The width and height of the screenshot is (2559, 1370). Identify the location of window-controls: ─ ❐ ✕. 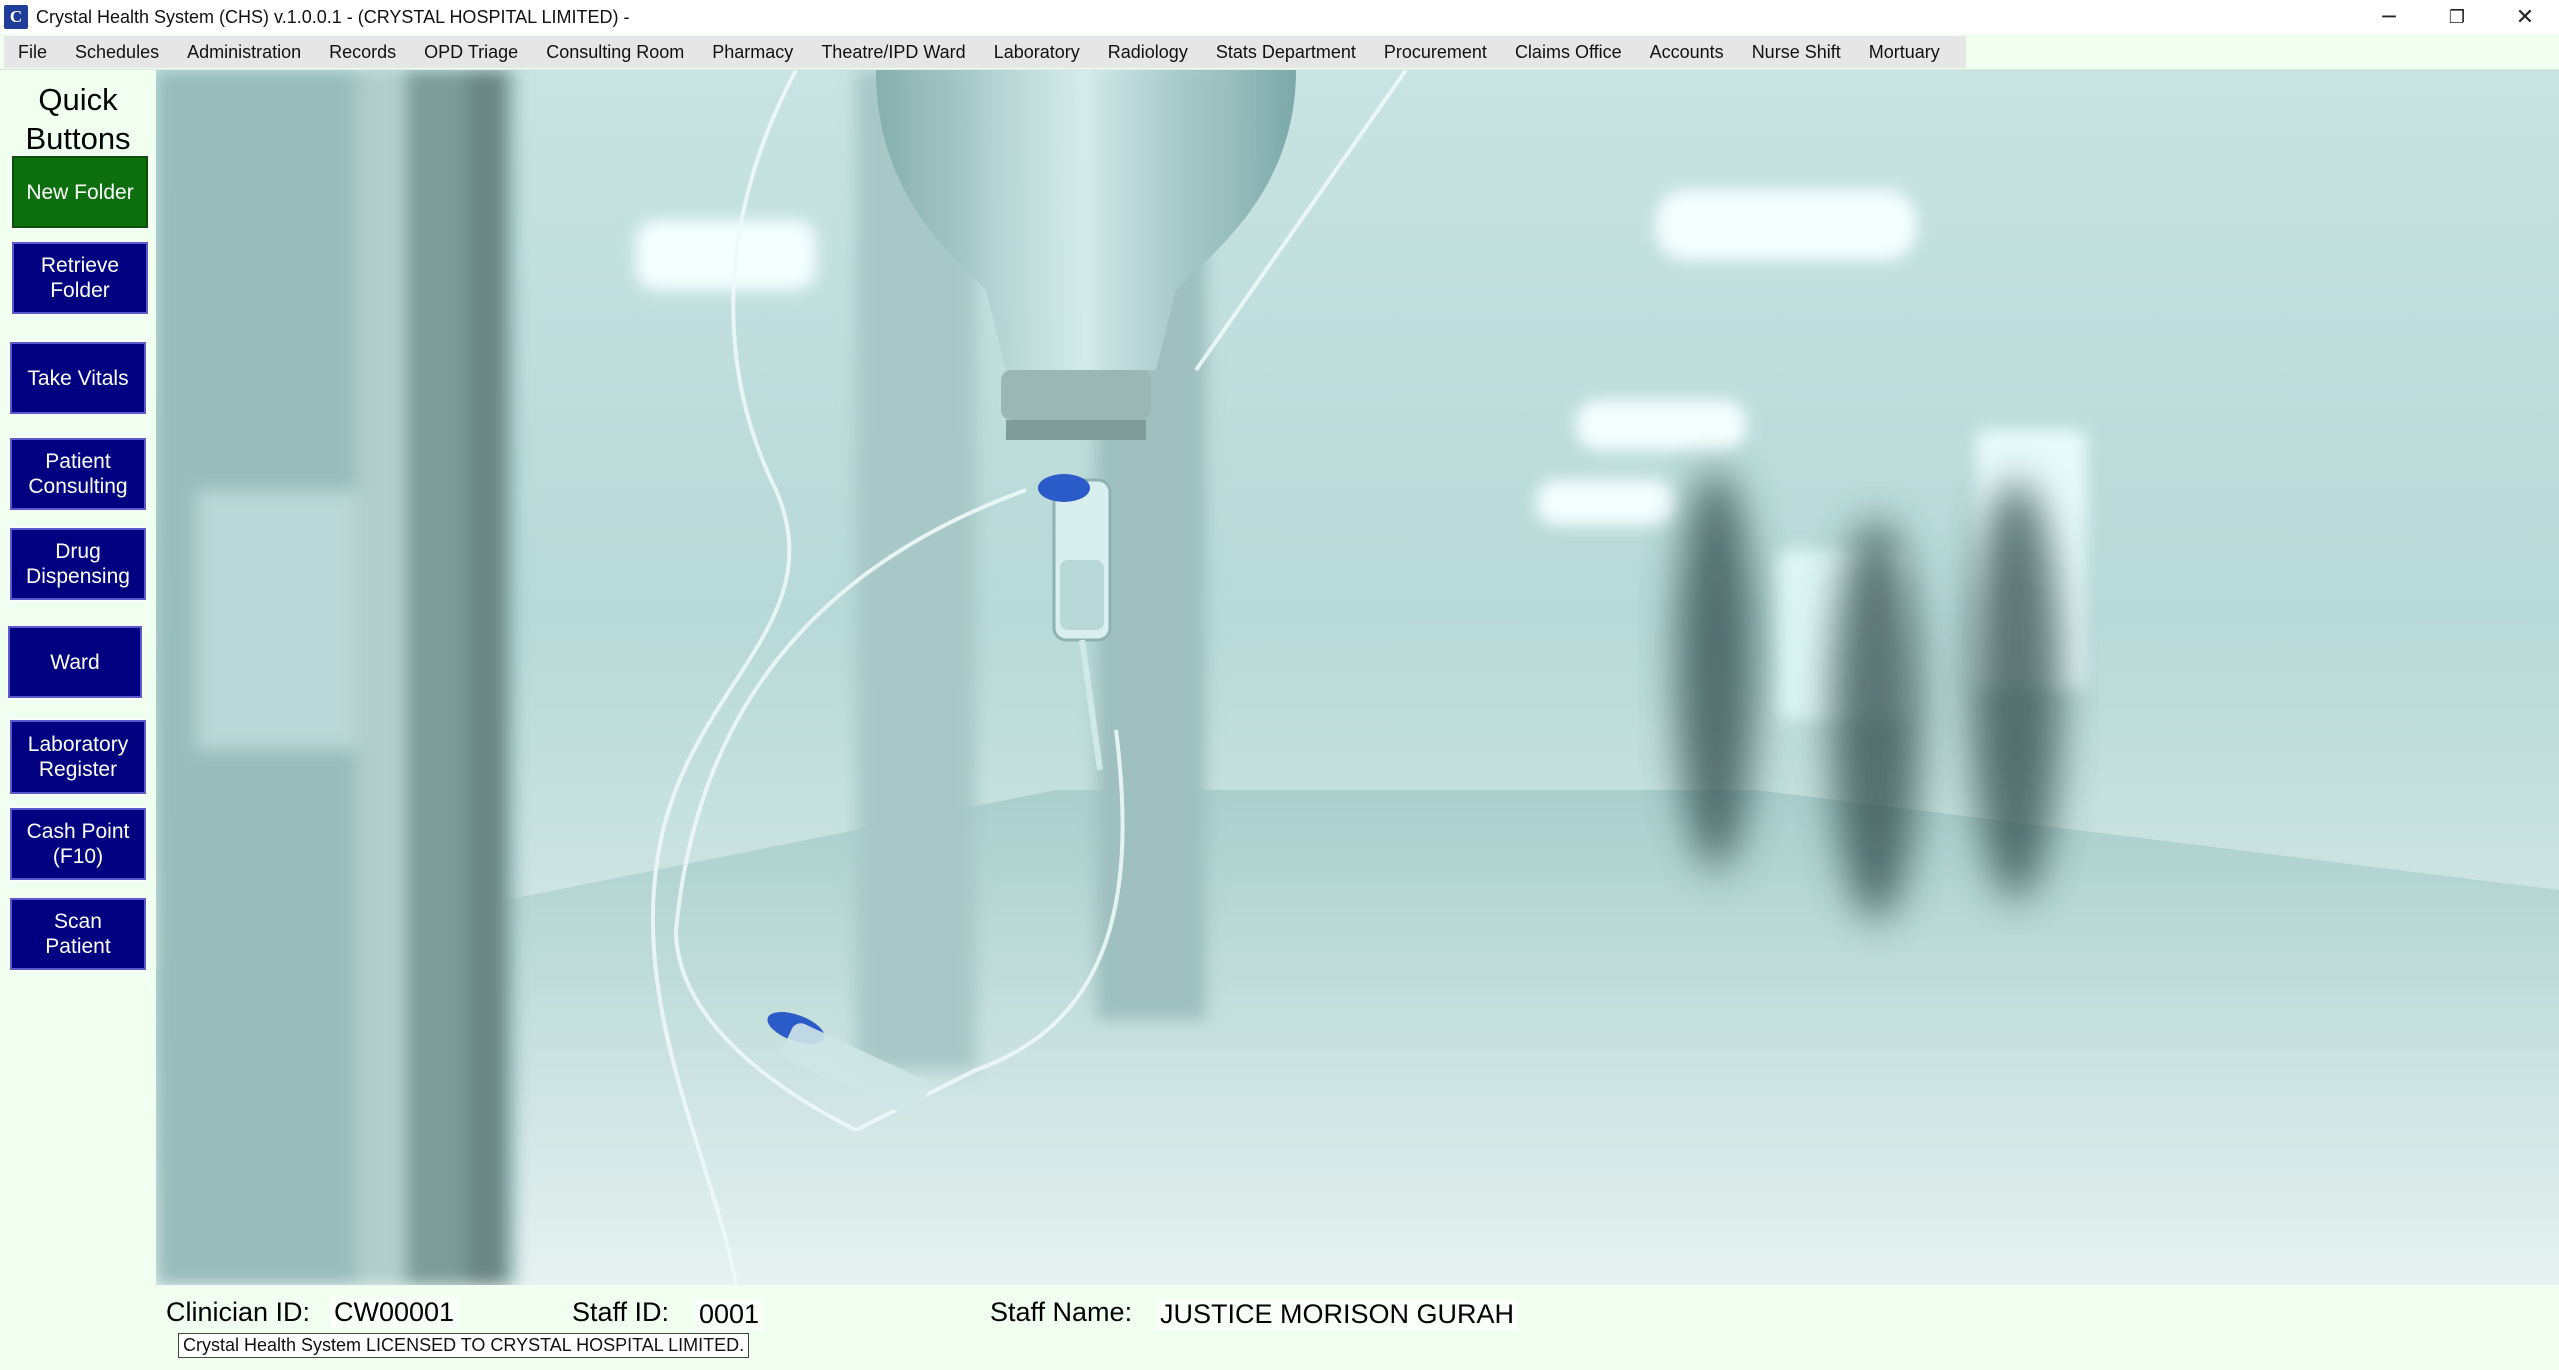
(2457, 17).